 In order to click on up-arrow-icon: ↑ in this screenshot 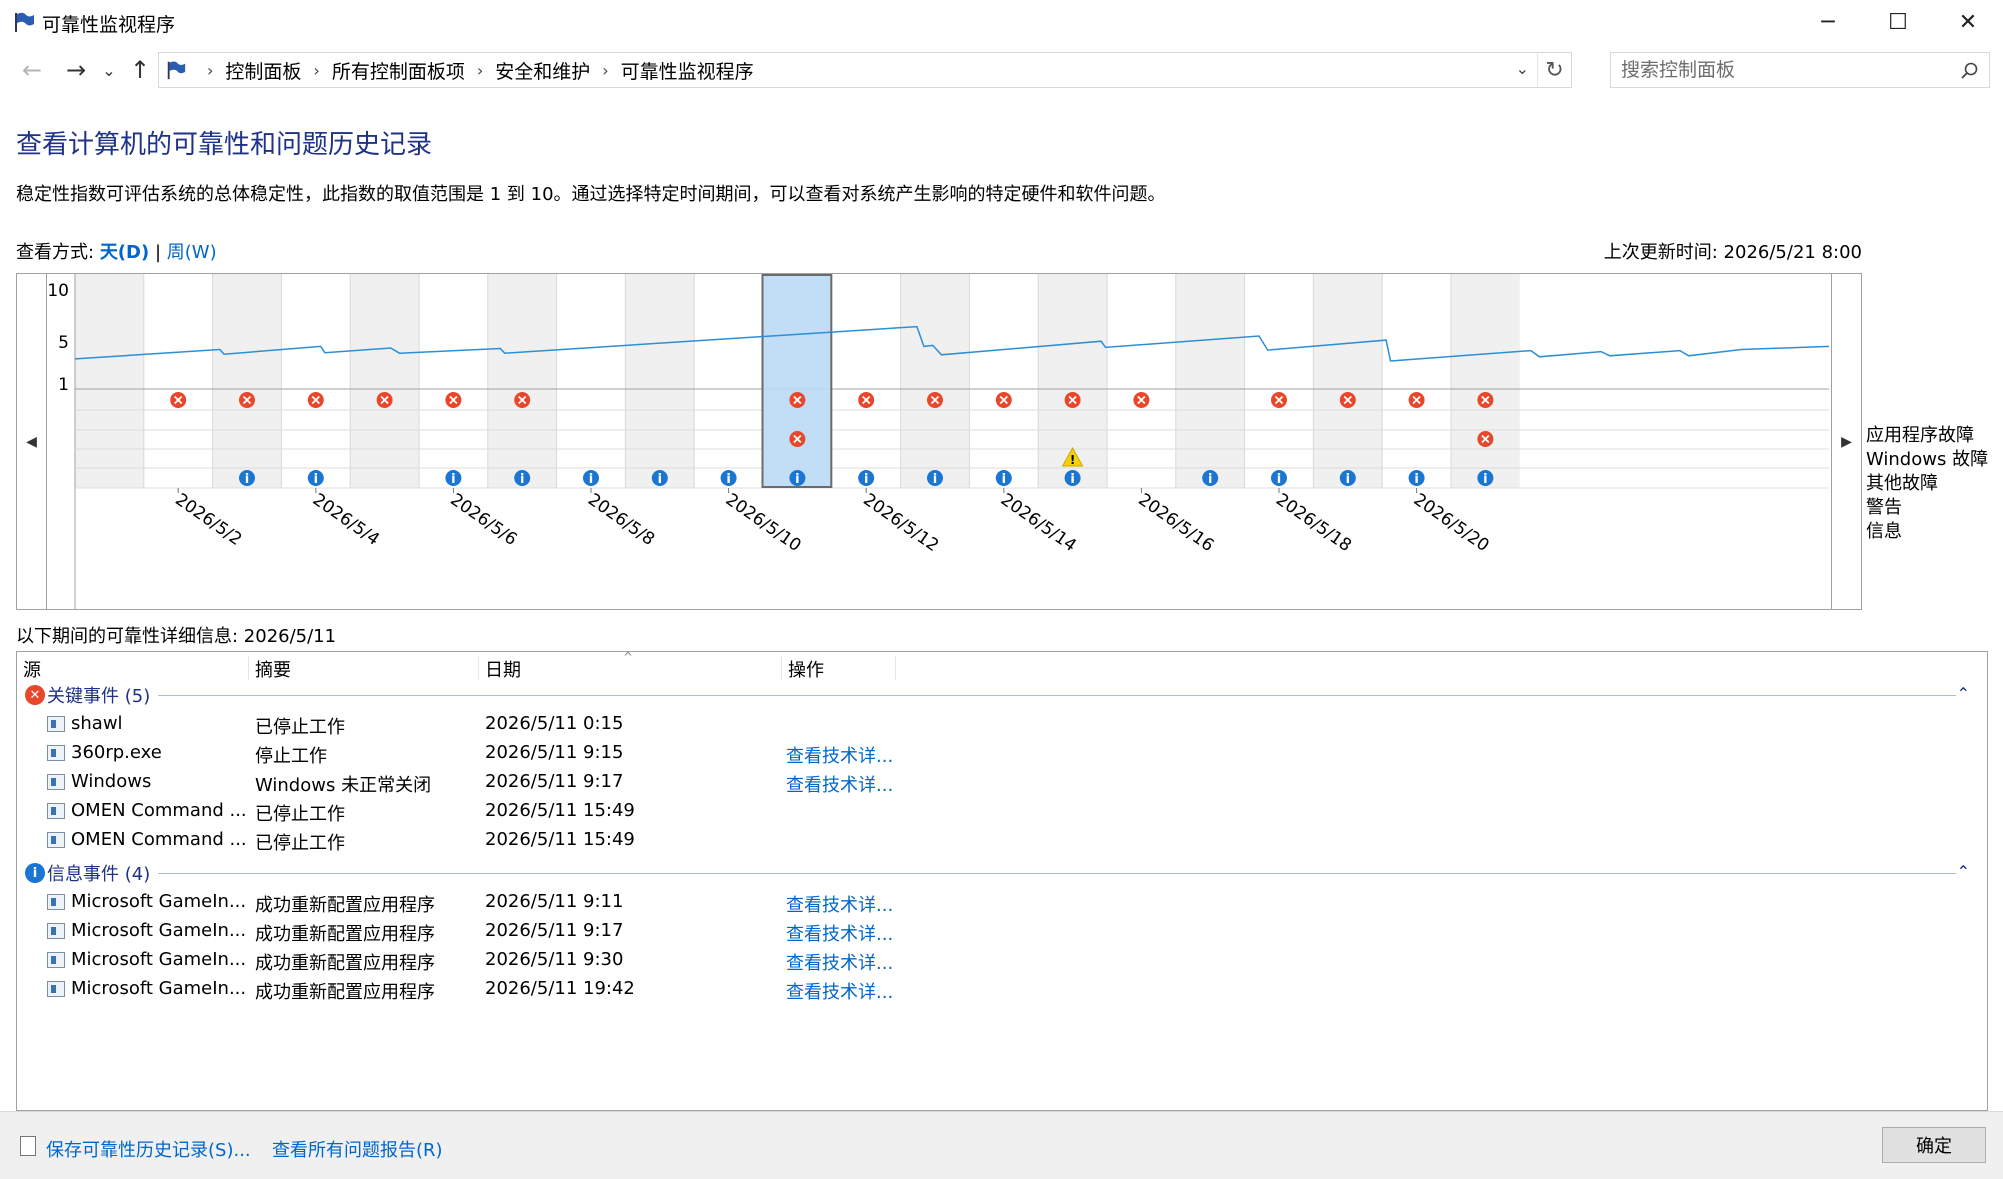, I will do `click(140, 70)`.